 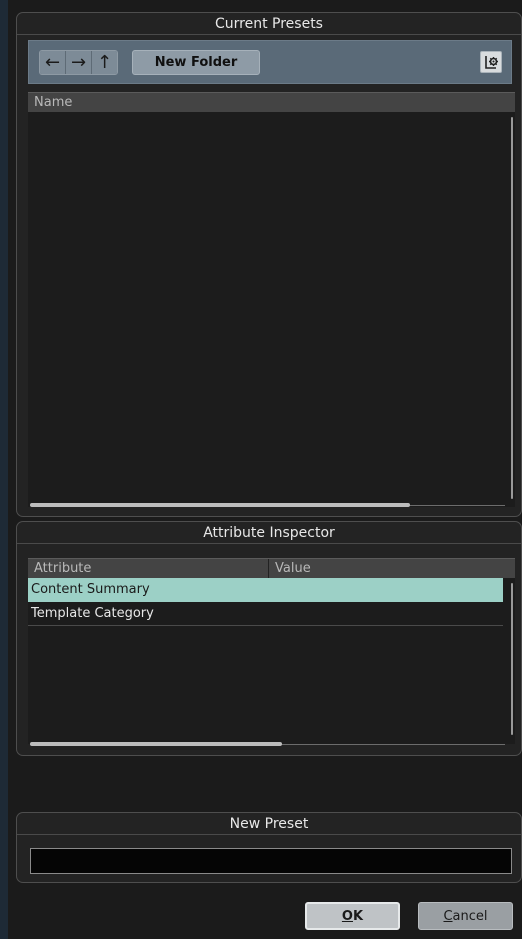 What do you see at coordinates (512, 308) in the screenshot?
I see `preset-list-vertical-scrollbar` at bounding box center [512, 308].